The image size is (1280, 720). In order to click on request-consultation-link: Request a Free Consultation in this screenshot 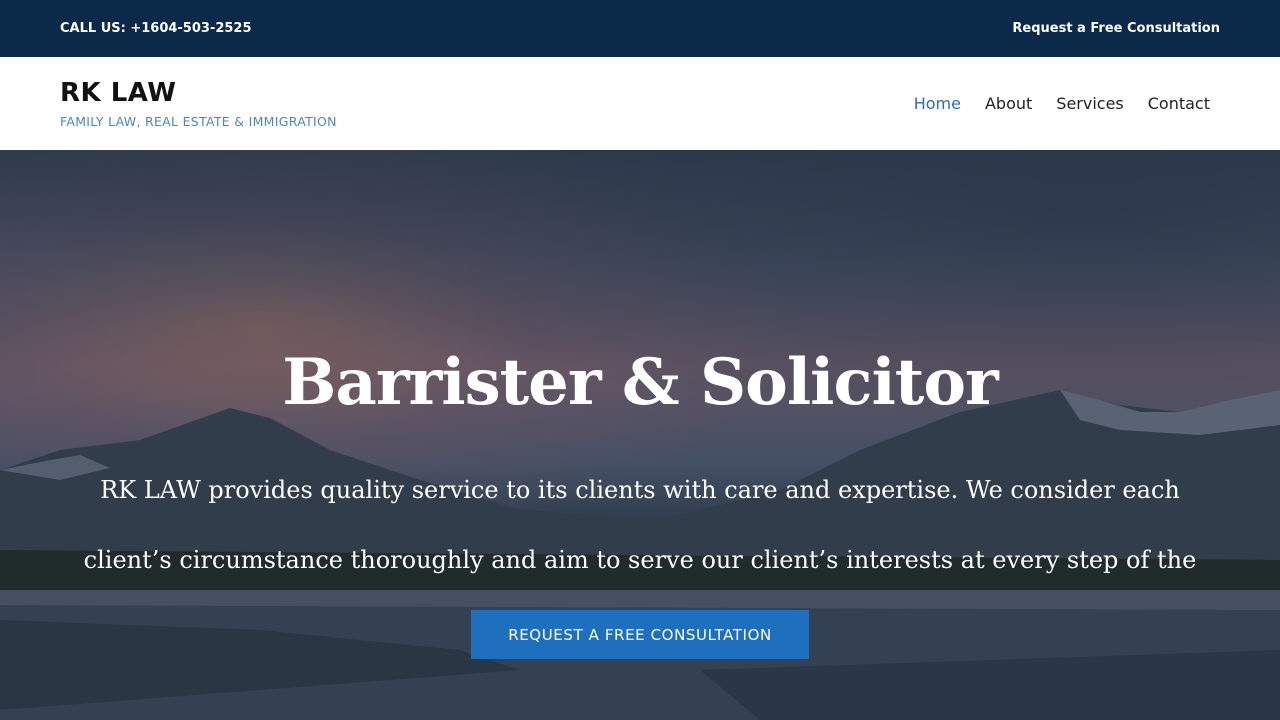, I will do `click(1116, 28)`.